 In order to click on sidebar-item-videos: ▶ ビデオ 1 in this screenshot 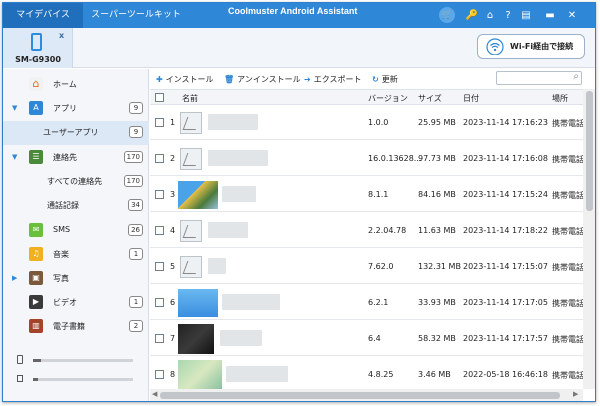, I will do `click(76, 303)`.